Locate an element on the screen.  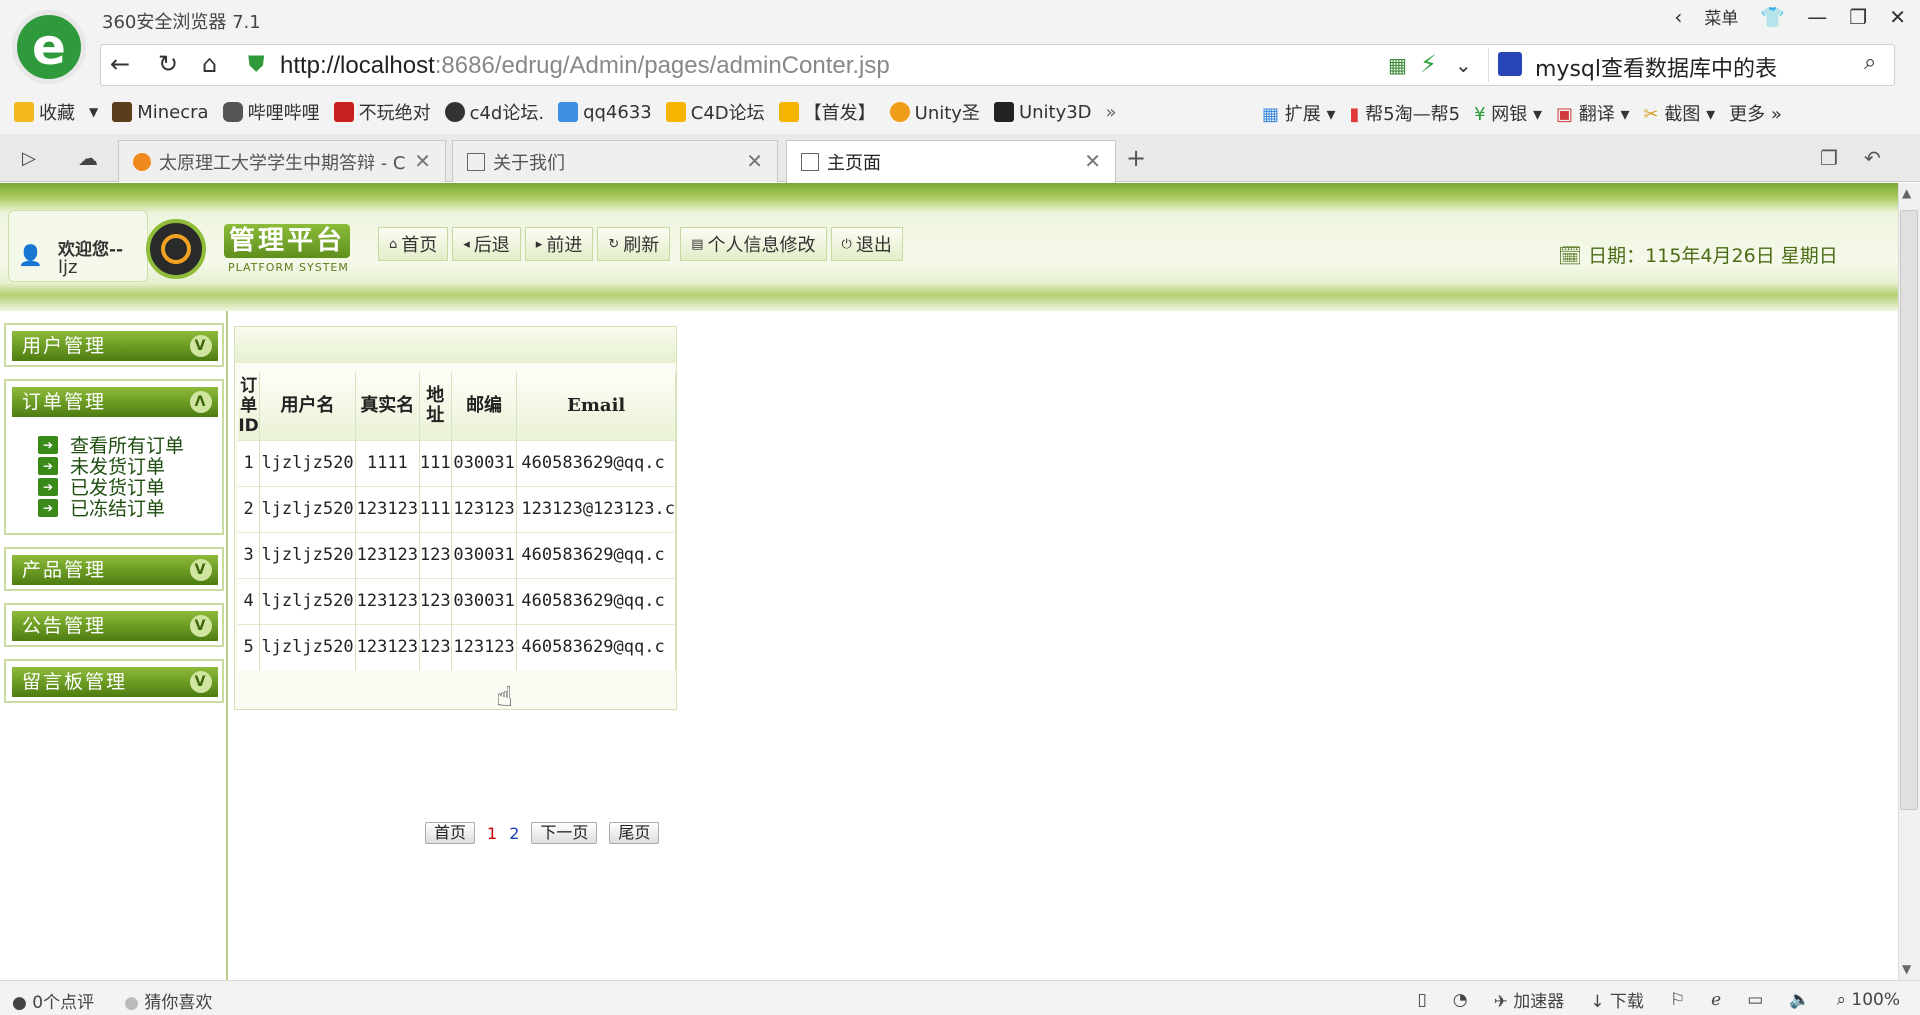
menu-header: 订单管理 Λ is located at coordinates (115, 402).